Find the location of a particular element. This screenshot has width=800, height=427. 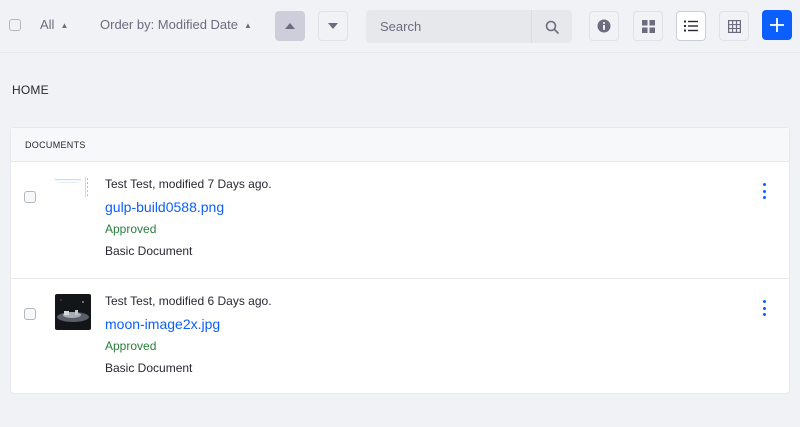

table-view-button is located at coordinates (734, 26).